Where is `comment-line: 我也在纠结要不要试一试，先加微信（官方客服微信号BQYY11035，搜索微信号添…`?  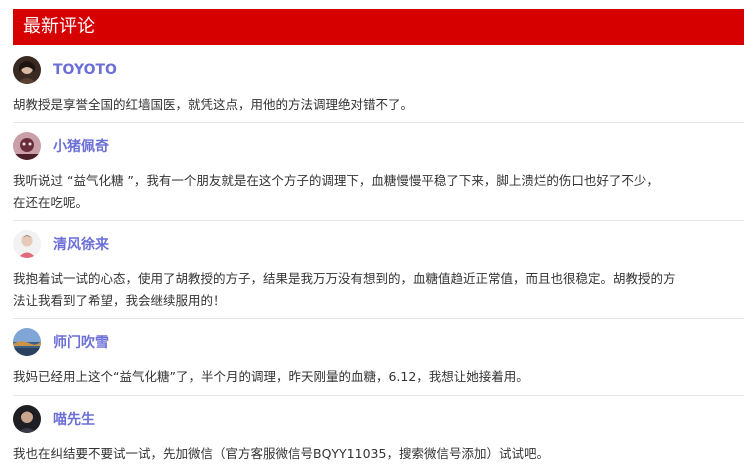
comment-line: 我也在纠结要不要试一试，先加微信（官方客服微信号BQYY11035，搜索微信号添… is located at coordinates (281, 453).